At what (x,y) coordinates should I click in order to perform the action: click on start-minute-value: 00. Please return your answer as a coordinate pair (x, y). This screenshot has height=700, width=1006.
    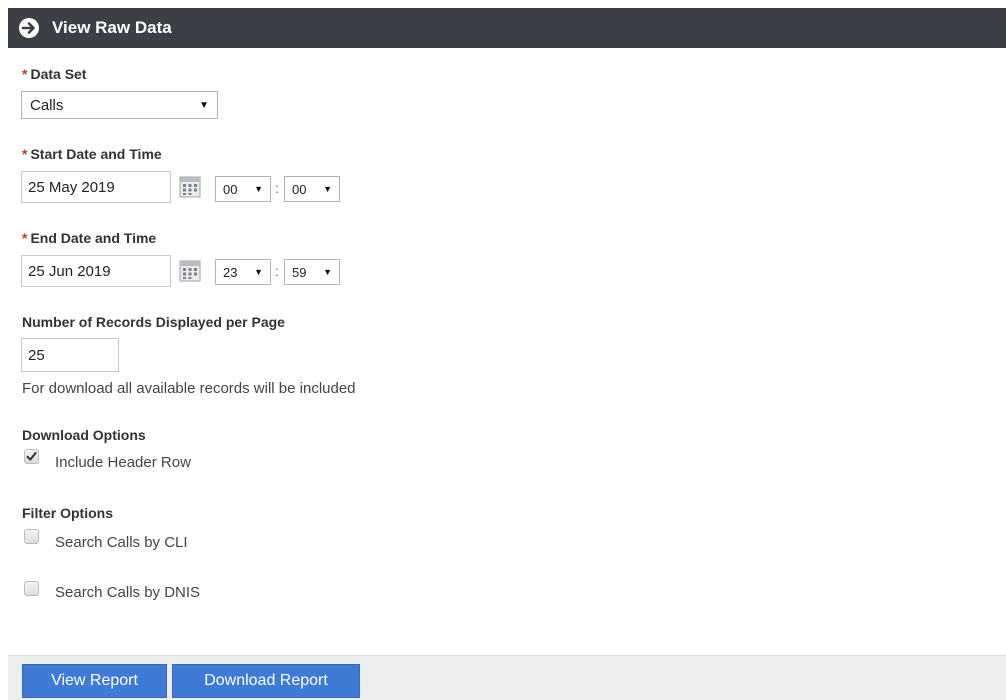
    Looking at the image, I should click on (299, 189).